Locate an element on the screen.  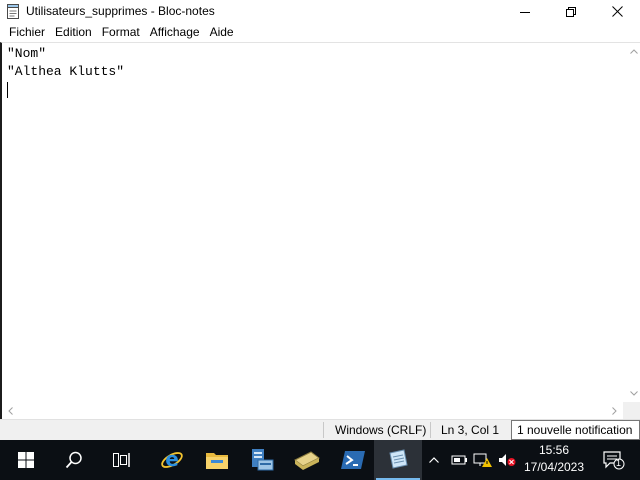
powershell-button is located at coordinates (353, 460).